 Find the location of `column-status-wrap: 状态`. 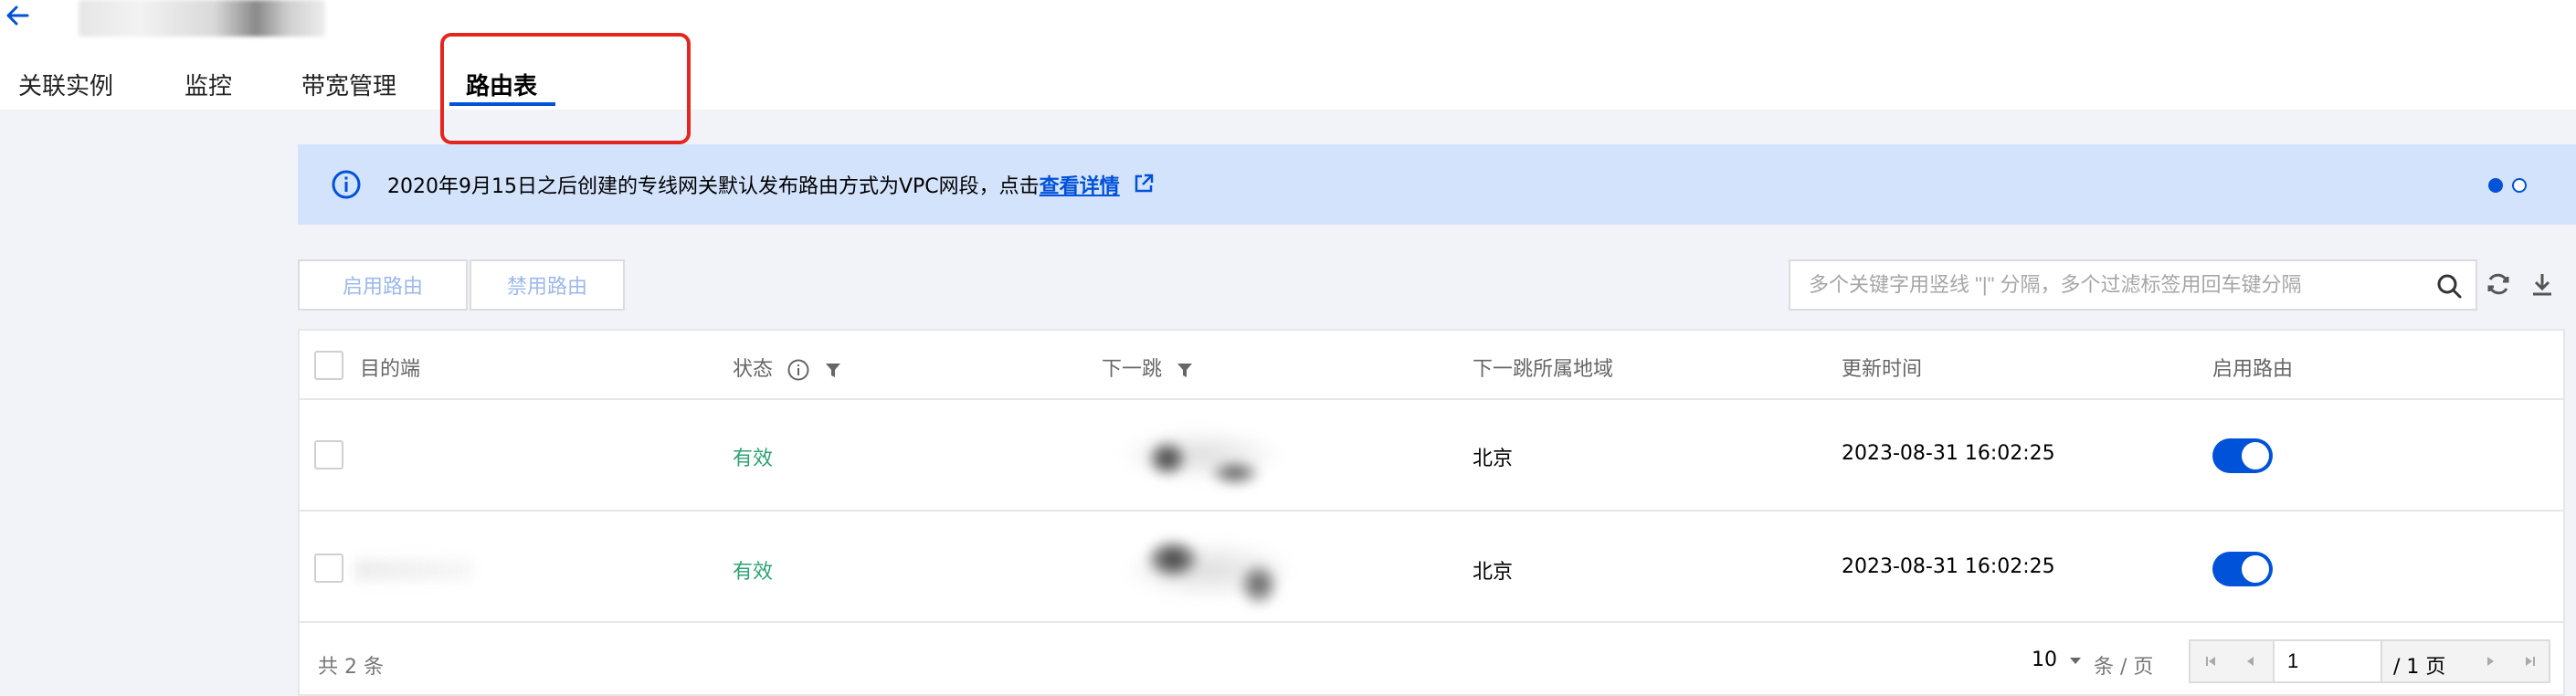

column-status-wrap: 状态 is located at coordinates (787, 367).